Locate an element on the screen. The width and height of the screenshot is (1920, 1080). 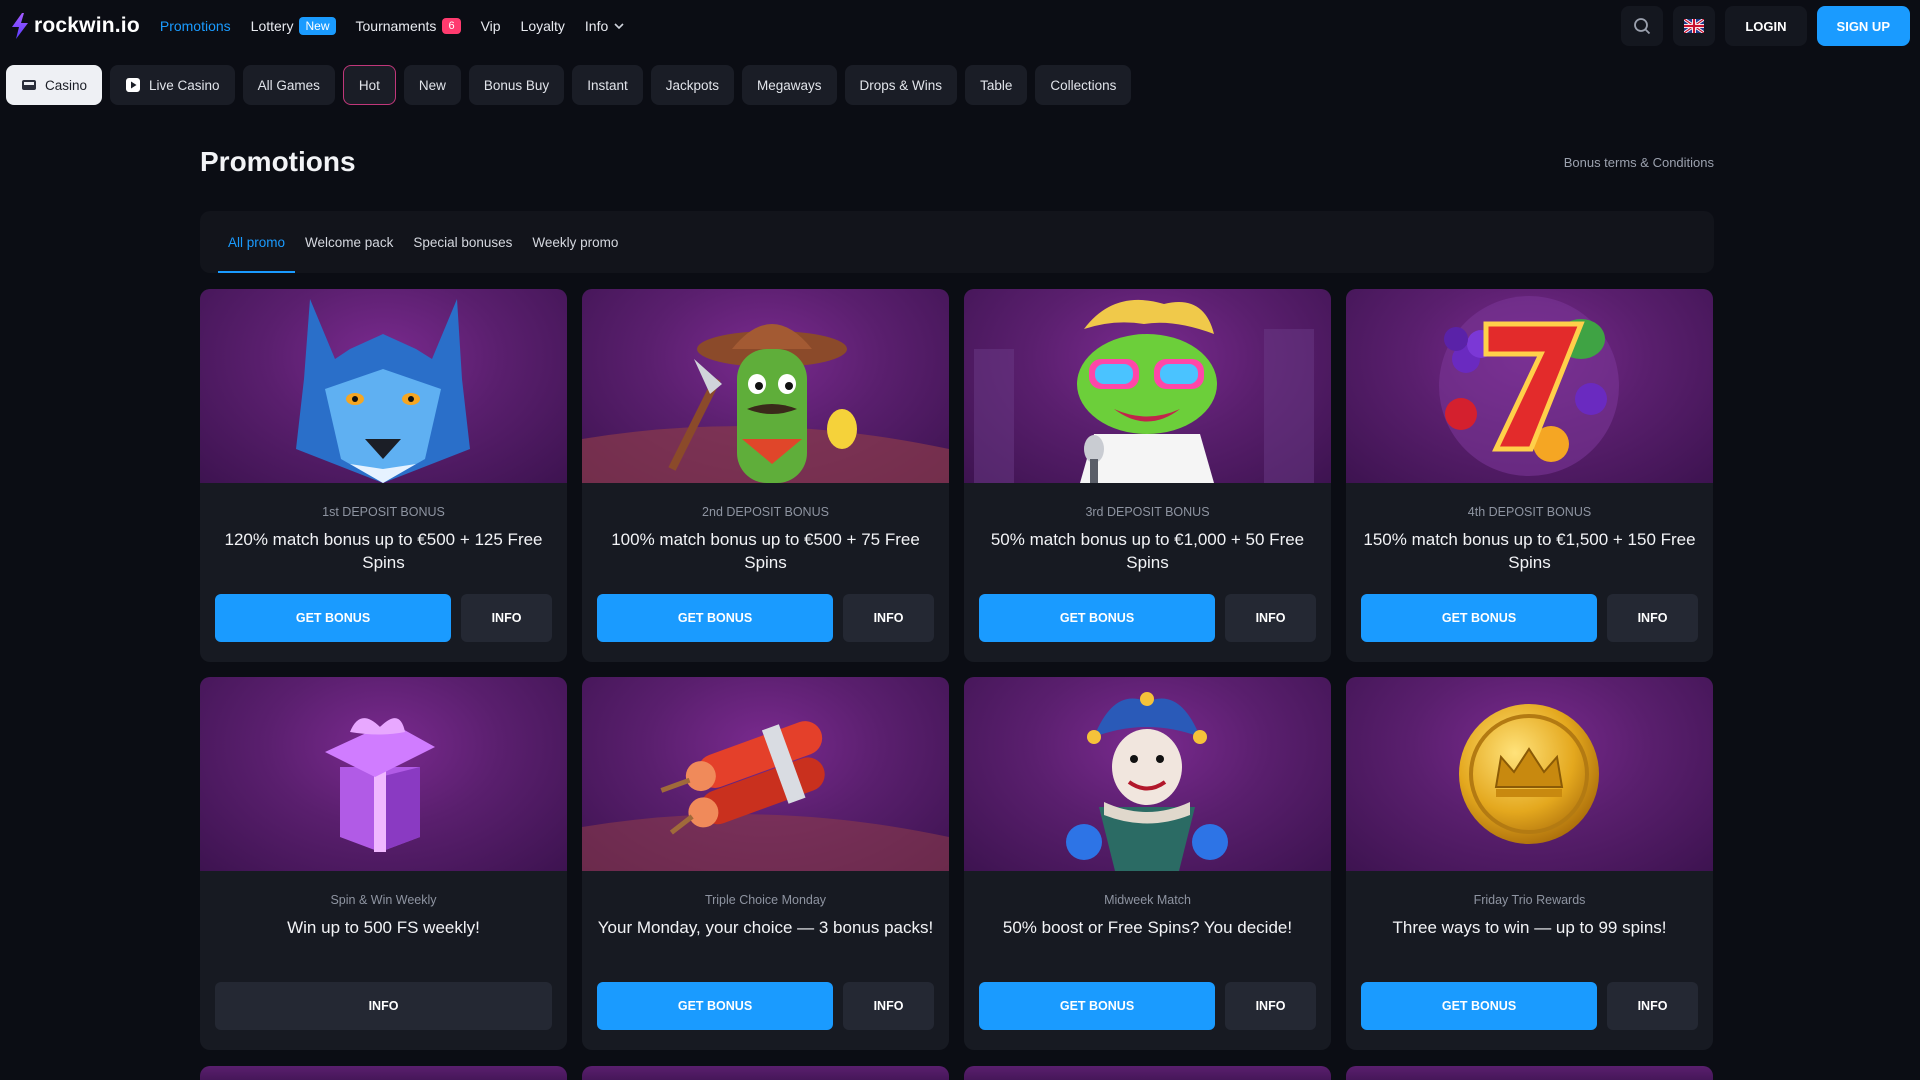
page-title: Promotions is located at coordinates (278, 161).